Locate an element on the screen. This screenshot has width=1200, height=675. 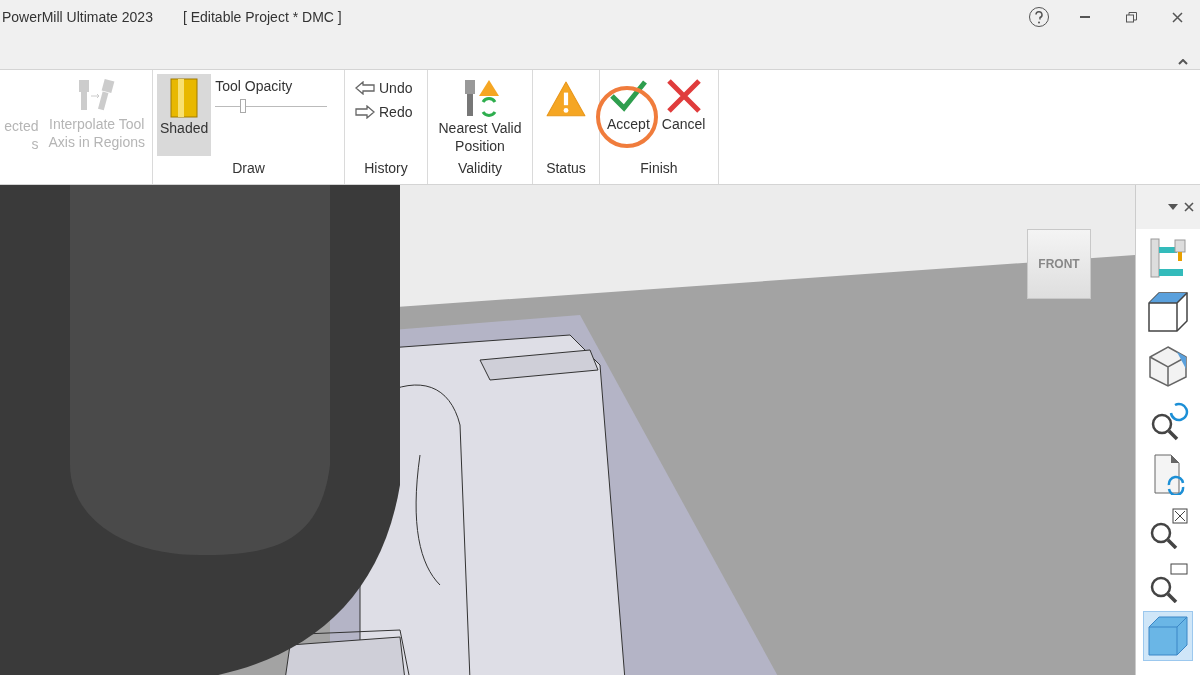
accept-button: Accept is located at coordinates (628, 105).